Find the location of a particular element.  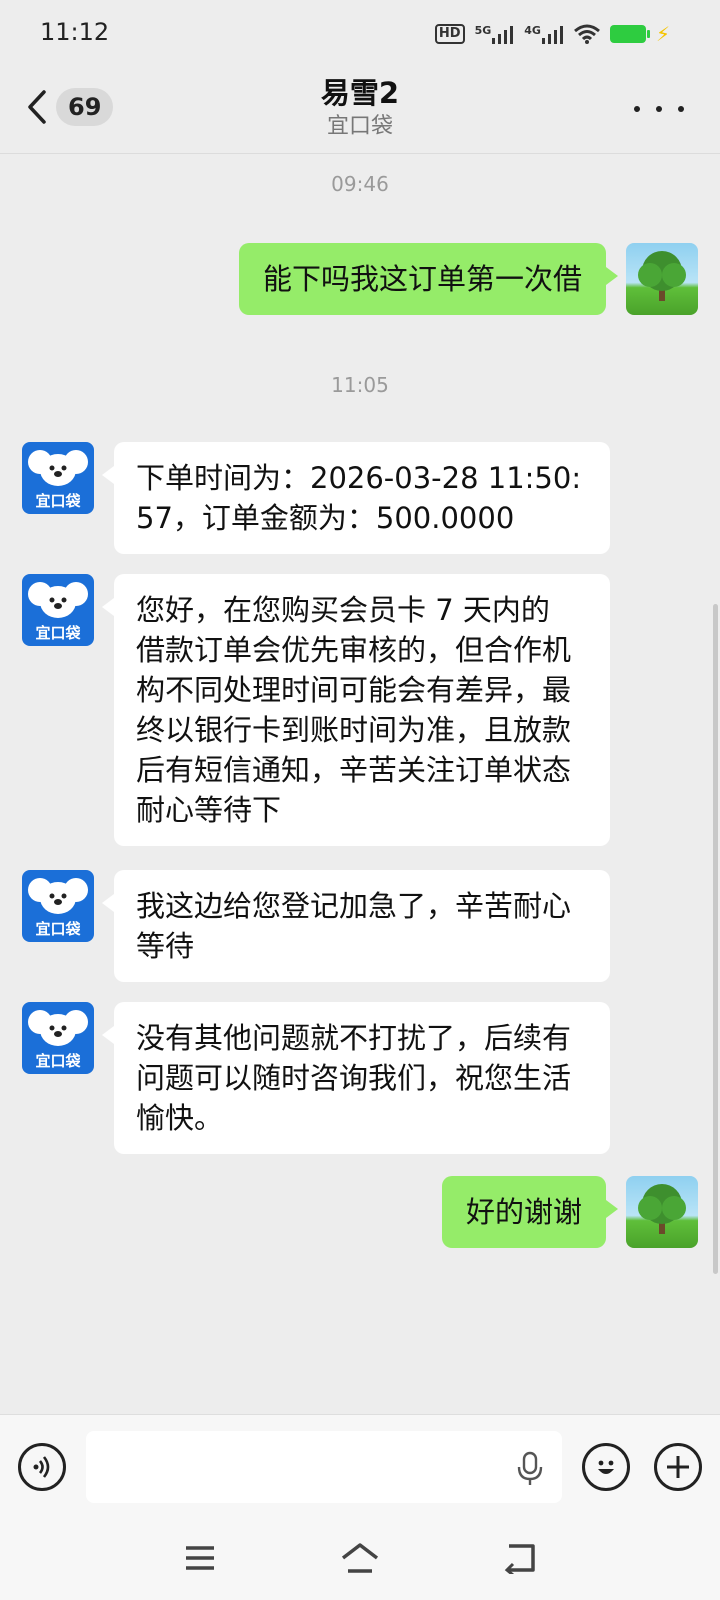

back-button: 69 is located at coordinates (68, 107).